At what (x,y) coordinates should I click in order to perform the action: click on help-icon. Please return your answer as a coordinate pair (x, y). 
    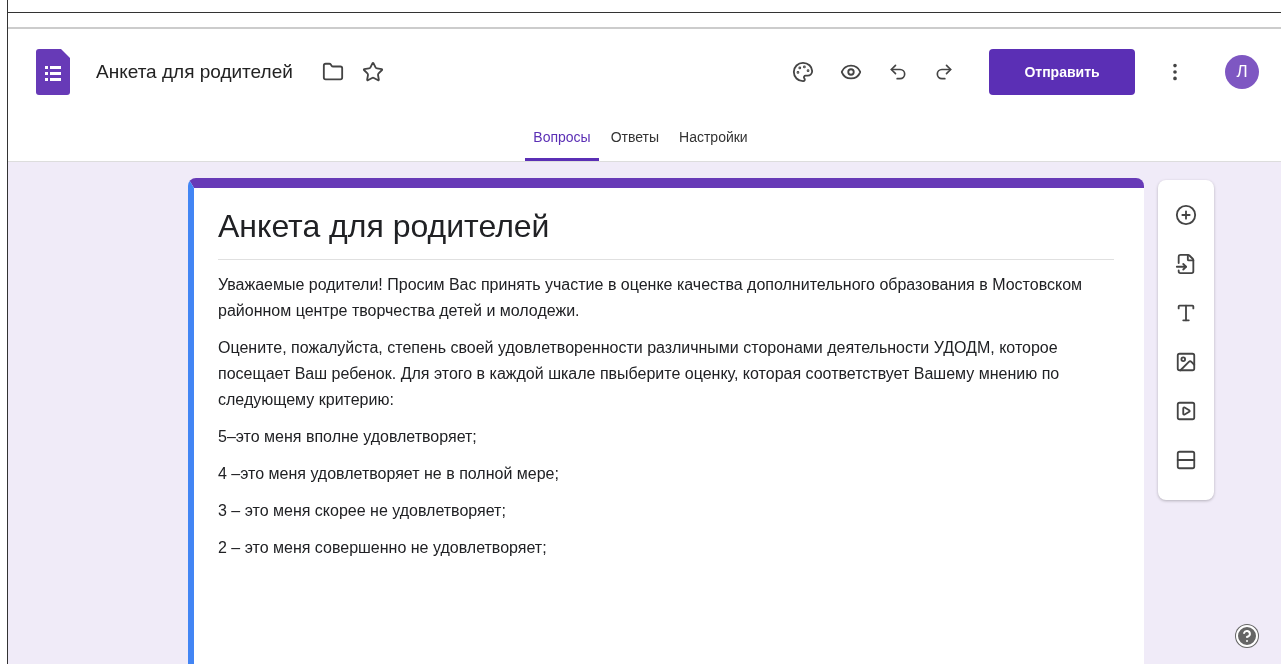
    Looking at the image, I should click on (1247, 636).